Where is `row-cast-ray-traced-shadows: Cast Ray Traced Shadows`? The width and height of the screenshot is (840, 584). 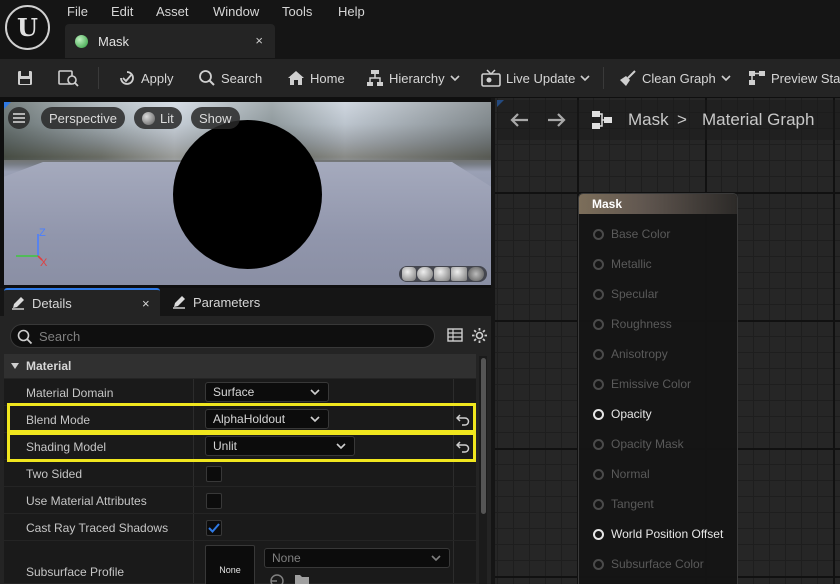 row-cast-ray-traced-shadows: Cast Ray Traced Shadows is located at coordinates (240, 527).